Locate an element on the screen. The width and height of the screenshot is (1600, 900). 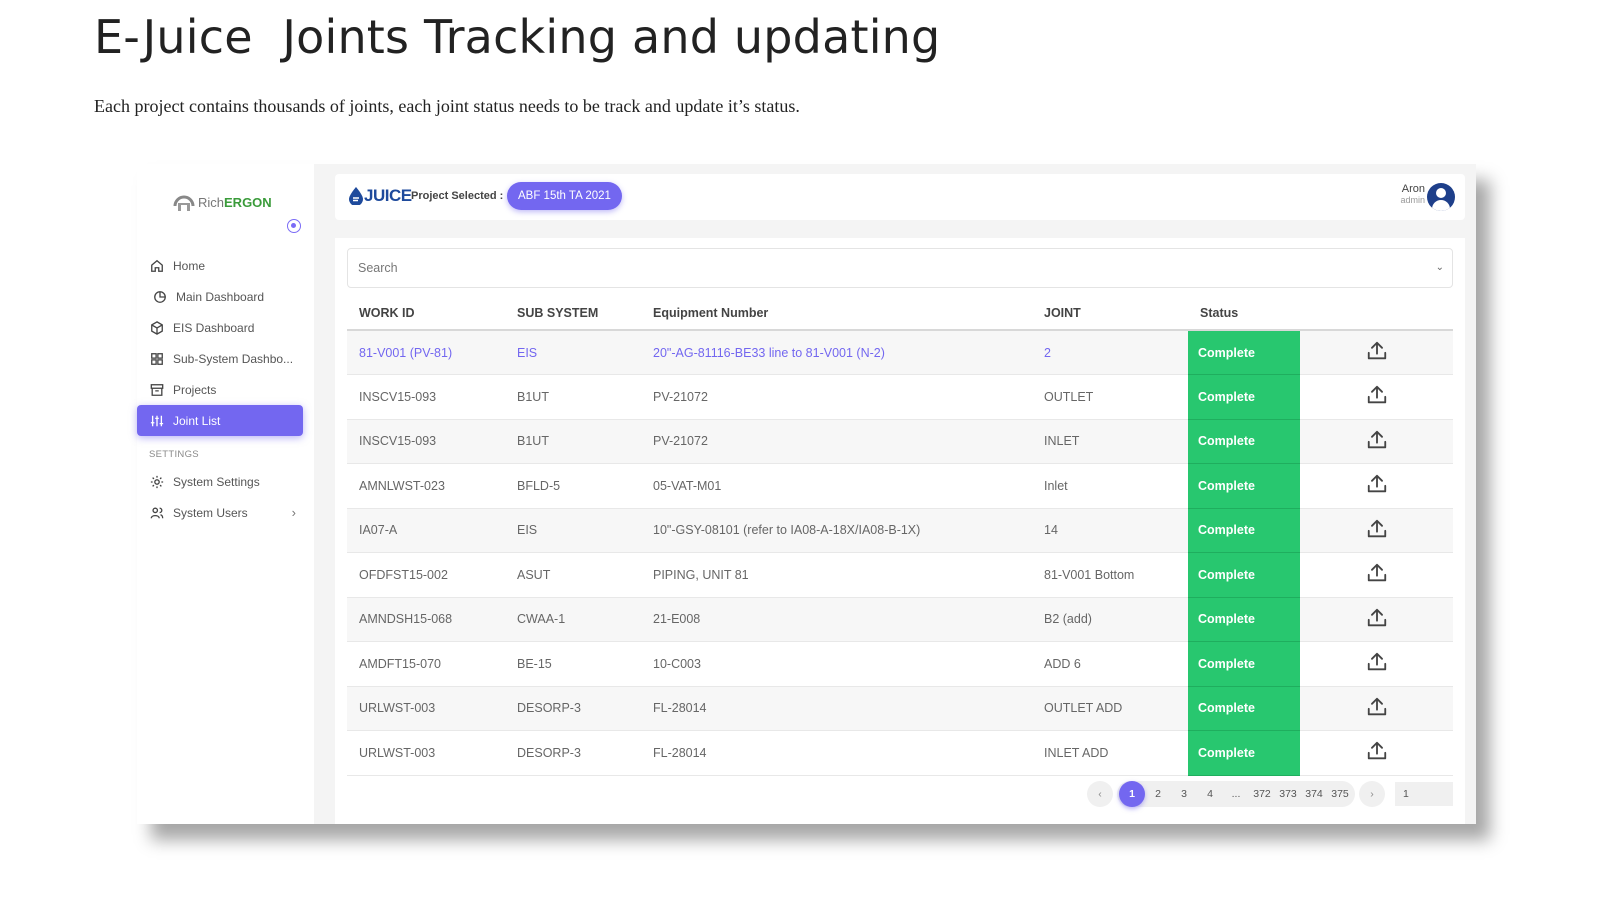
joint-cell: OUTLET ADD is located at coordinates (1110, 708).